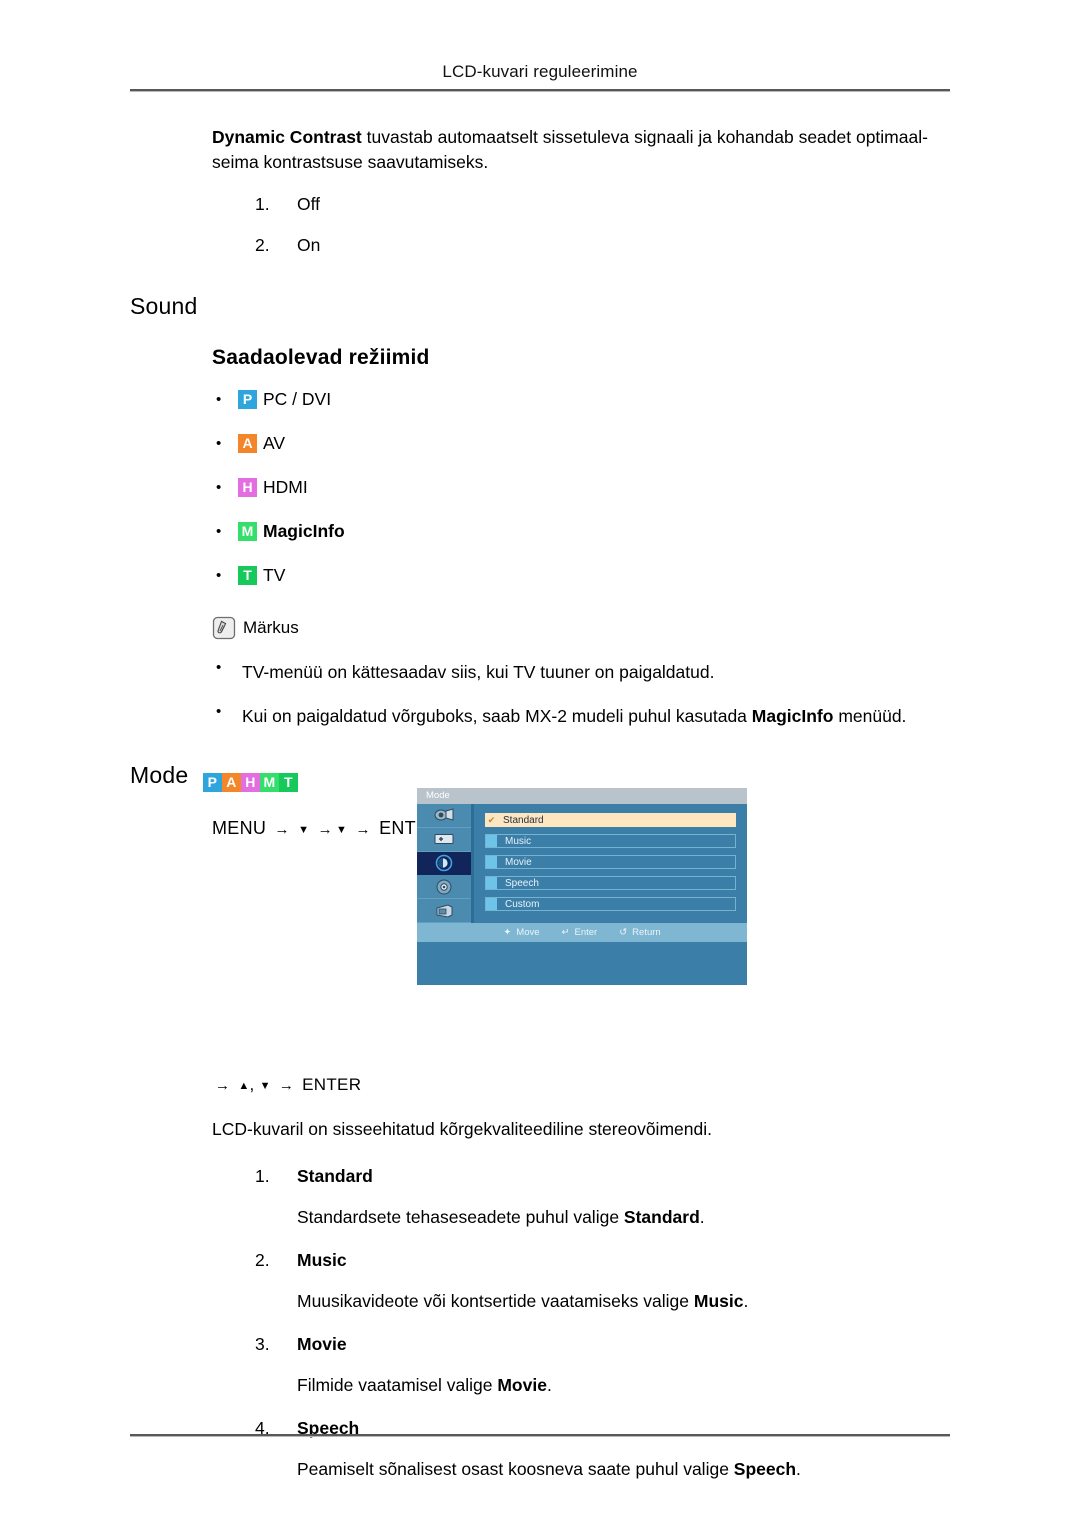 The width and height of the screenshot is (1080, 1527). What do you see at coordinates (540, 1435) in the screenshot?
I see `footer-divider` at bounding box center [540, 1435].